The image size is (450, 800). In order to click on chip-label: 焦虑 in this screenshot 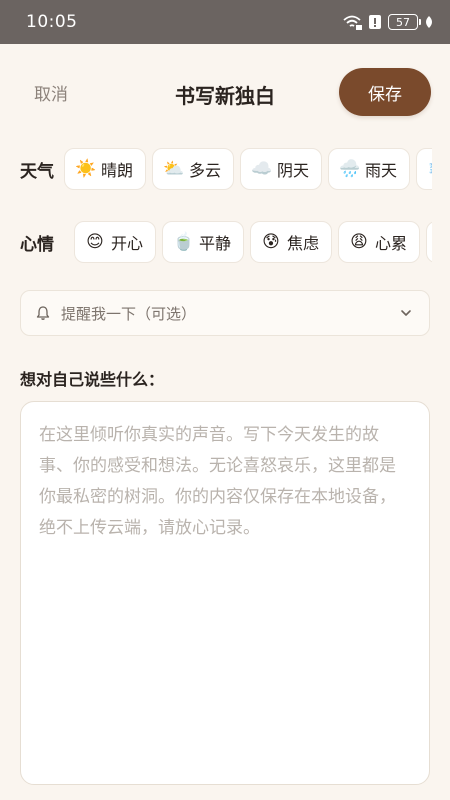, I will do `click(303, 243)`.